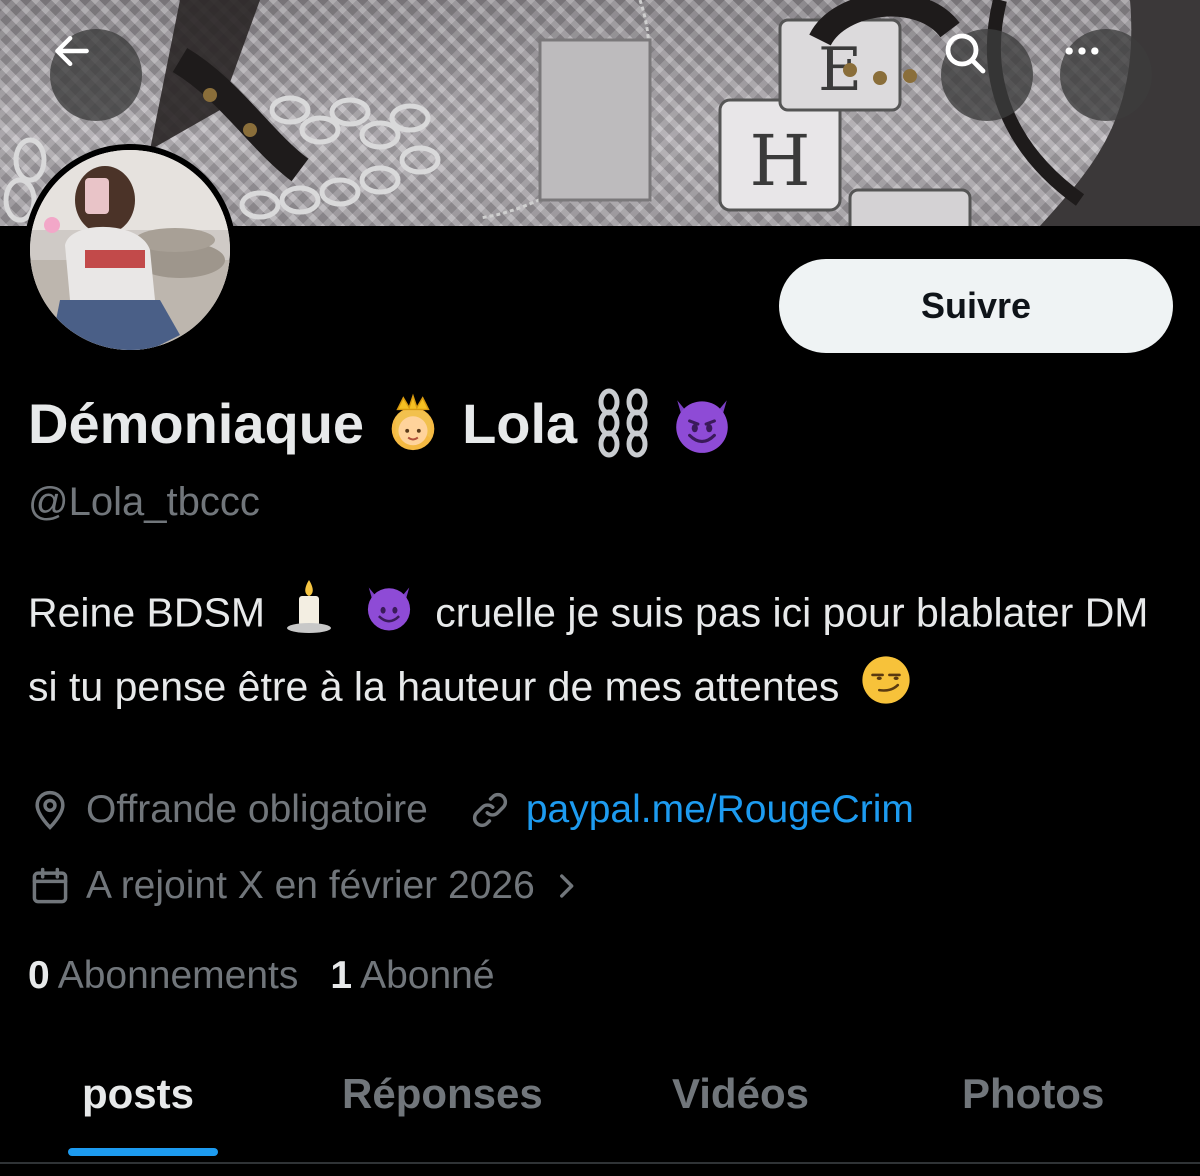 The height and width of the screenshot is (1176, 1200). I want to click on display-name-text-2: Lola, so click(520, 423).